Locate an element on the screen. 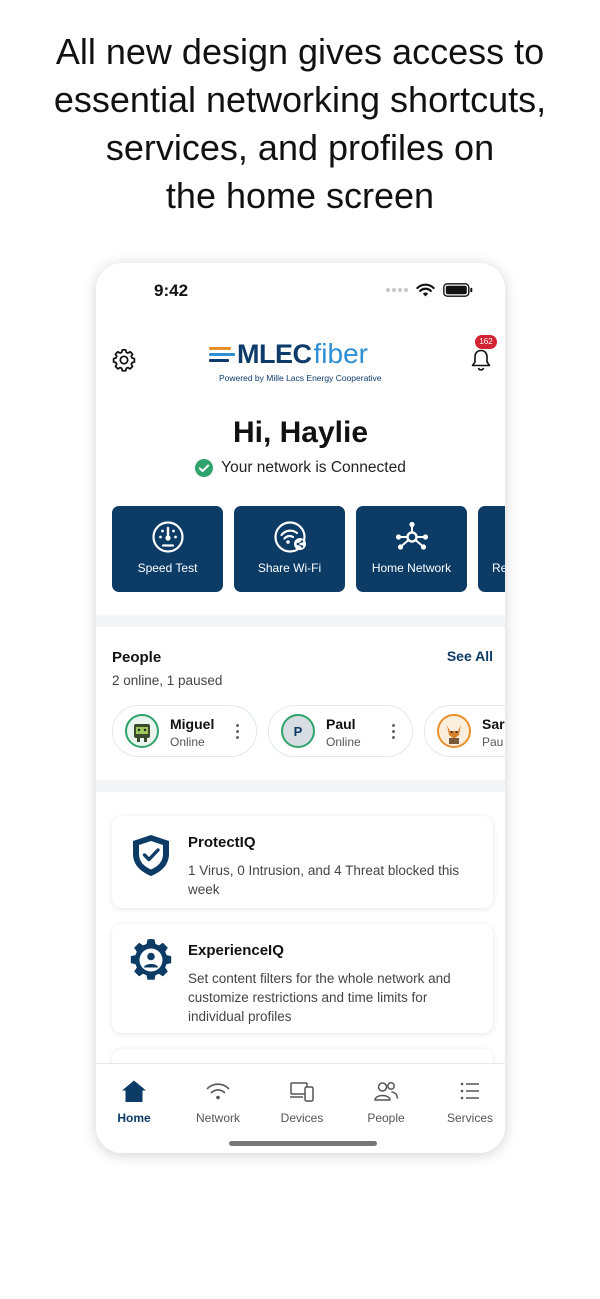  share-wifi-button: Share Wi-Fi is located at coordinates (289, 549).